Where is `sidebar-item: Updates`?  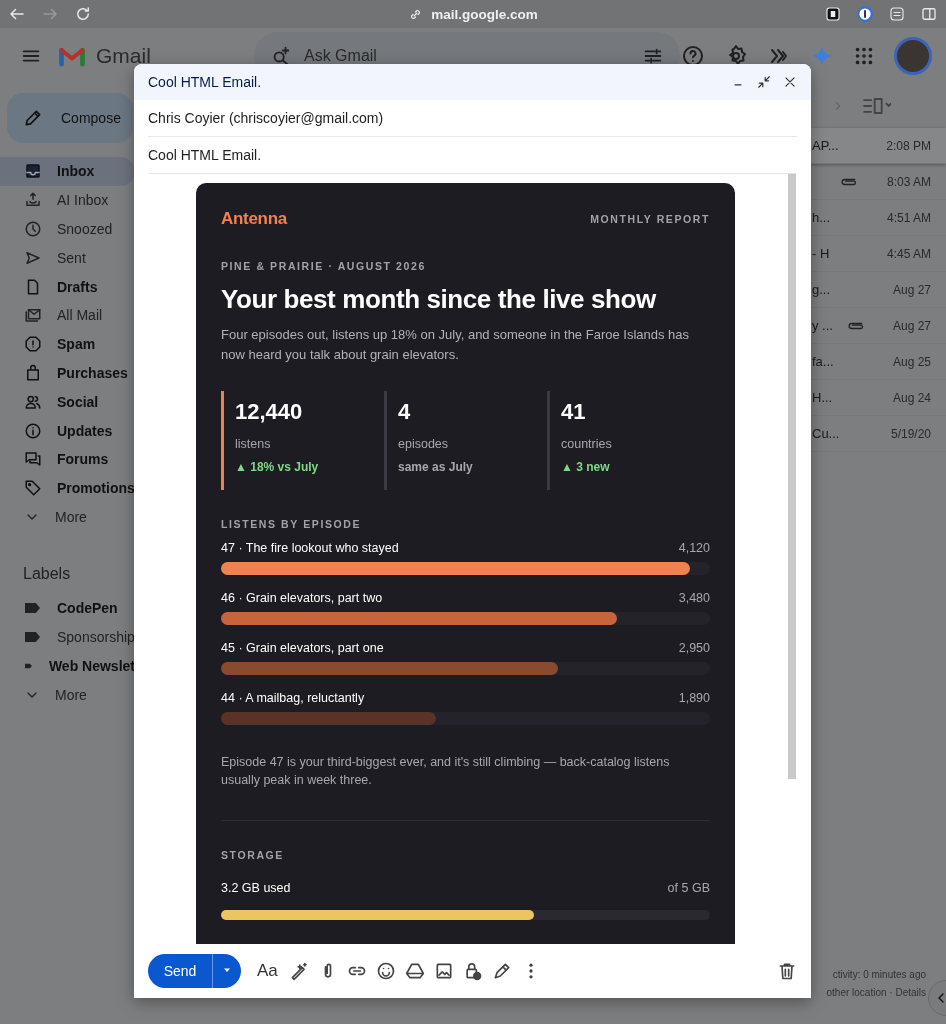 sidebar-item: Updates is located at coordinates (67, 430).